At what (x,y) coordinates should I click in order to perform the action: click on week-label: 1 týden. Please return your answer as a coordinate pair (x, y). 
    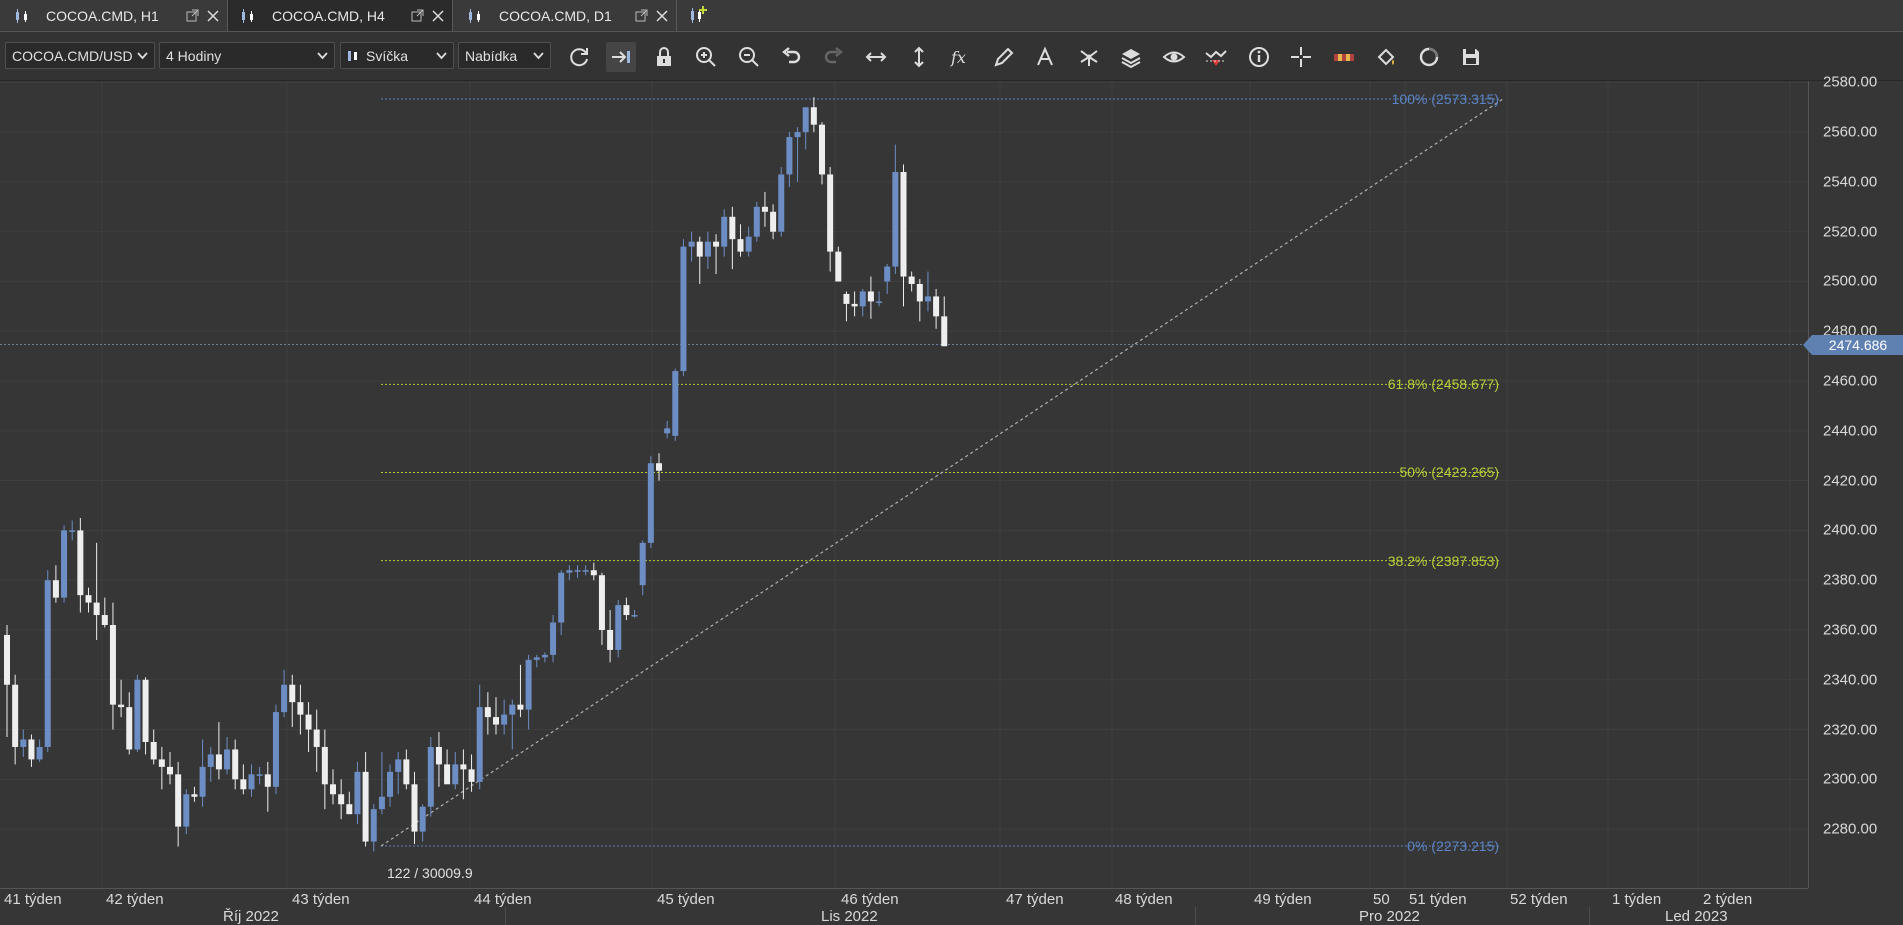
    Looking at the image, I should click on (1637, 899).